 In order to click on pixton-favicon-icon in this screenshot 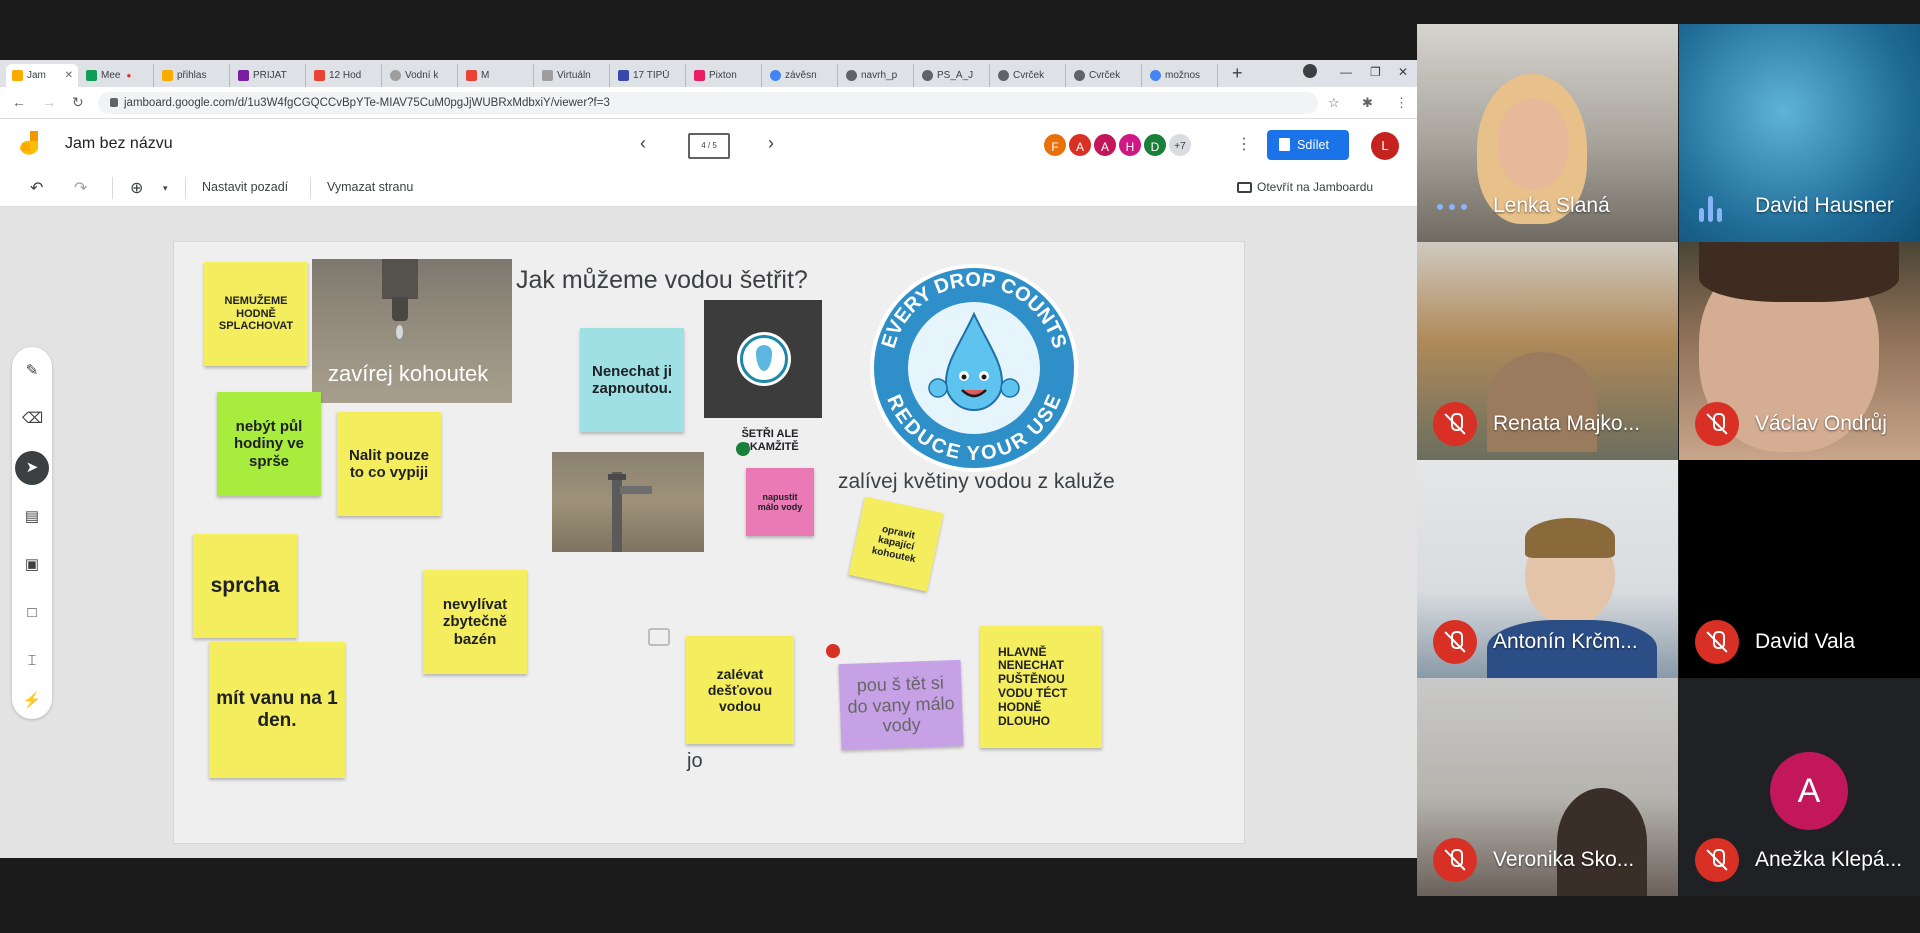, I will do `click(699, 75)`.